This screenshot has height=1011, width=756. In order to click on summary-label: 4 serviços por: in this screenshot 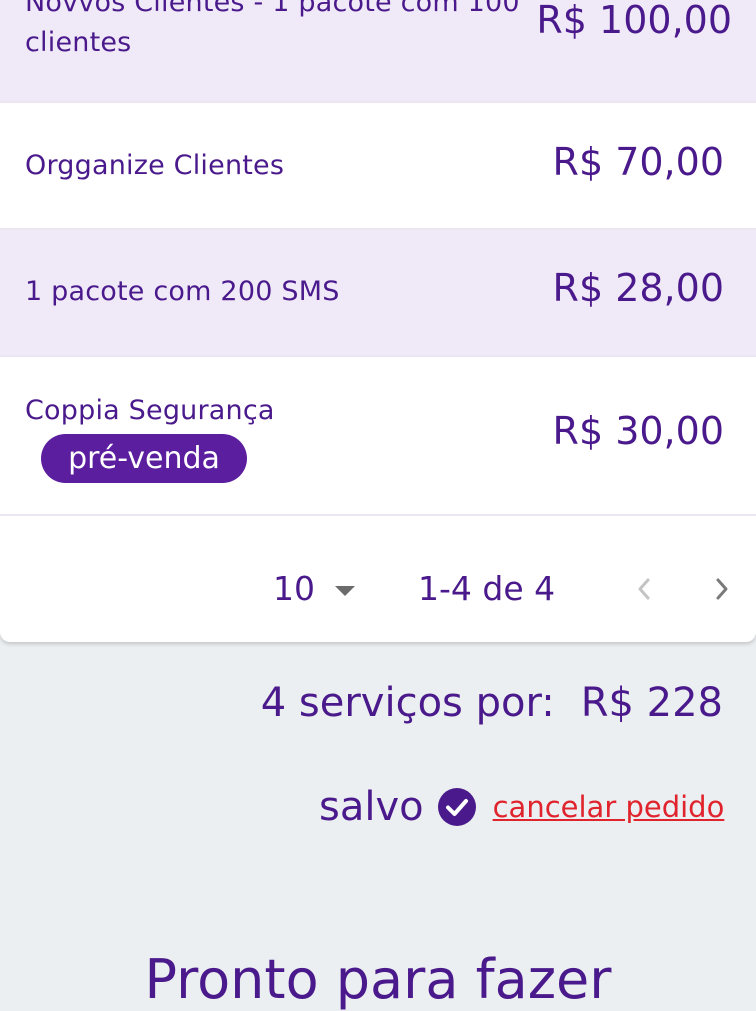, I will do `click(407, 703)`.